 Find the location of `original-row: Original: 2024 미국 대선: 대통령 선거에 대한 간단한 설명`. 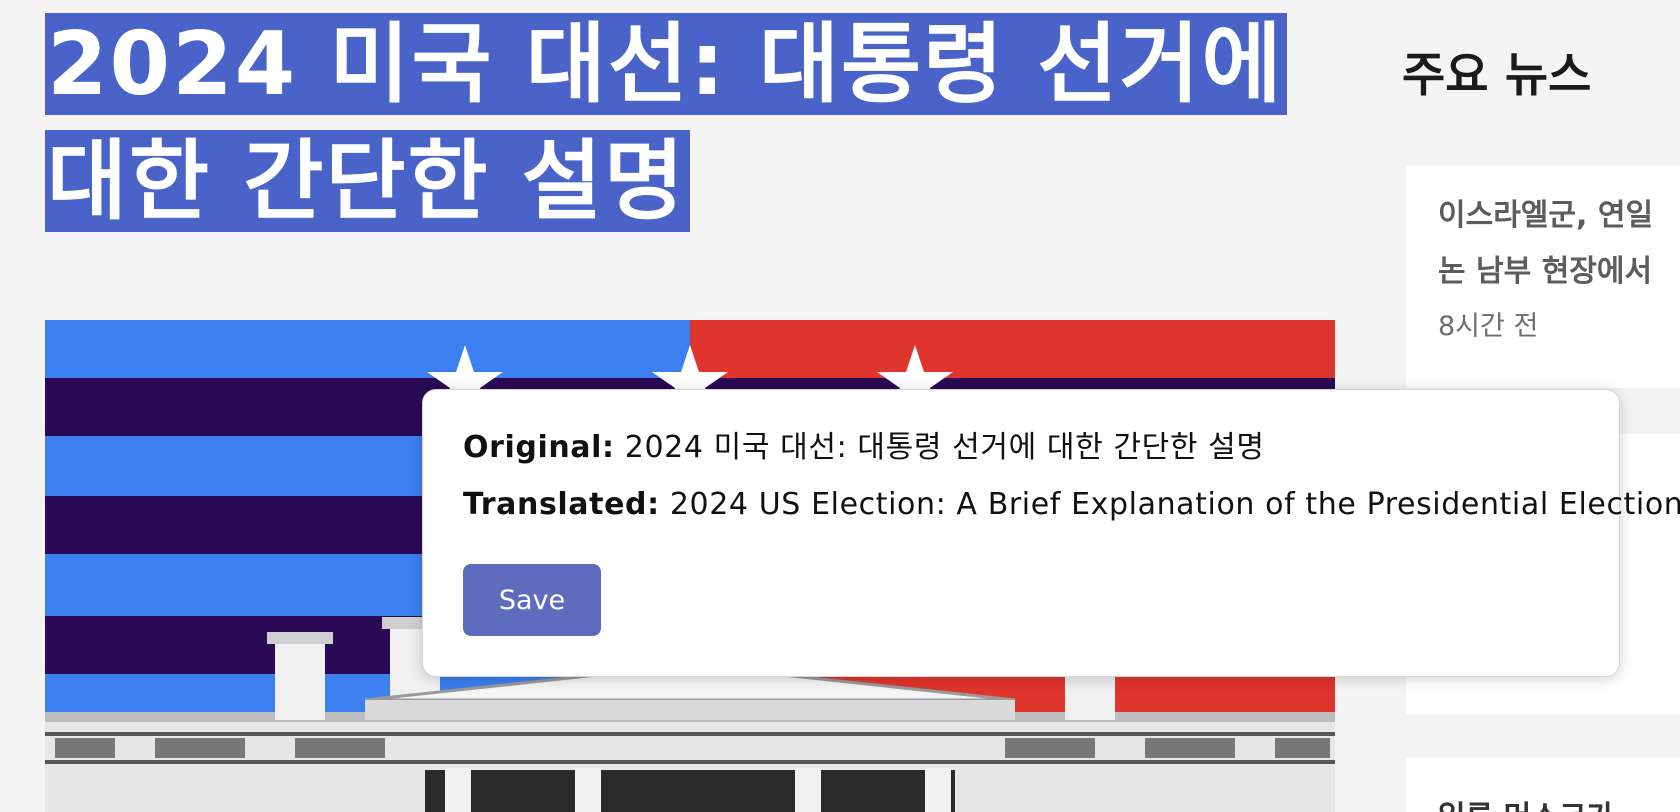

original-row: Original: 2024 미국 대선: 대통령 선거에 대한 간단한 설명 is located at coordinates (1021, 448).